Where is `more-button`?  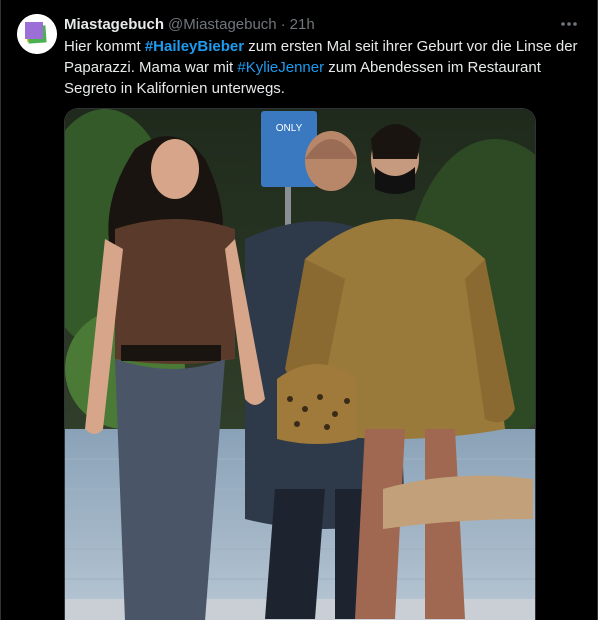
more-button is located at coordinates (569, 24).